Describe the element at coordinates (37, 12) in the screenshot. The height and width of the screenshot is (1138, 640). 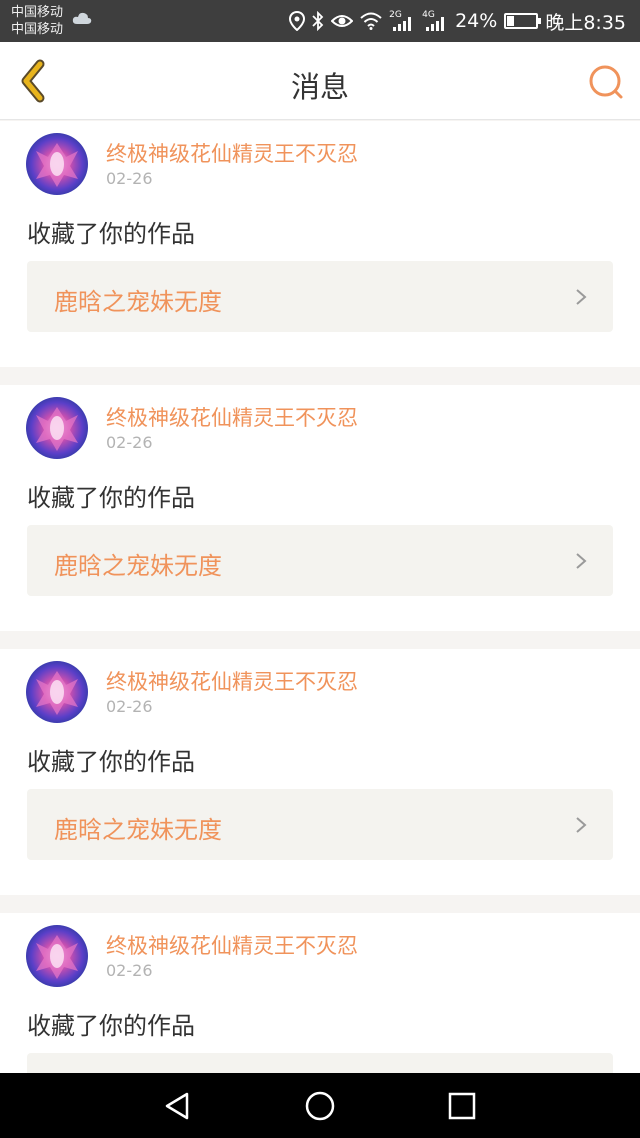
I see `carrier-1: 中国移动` at that location.